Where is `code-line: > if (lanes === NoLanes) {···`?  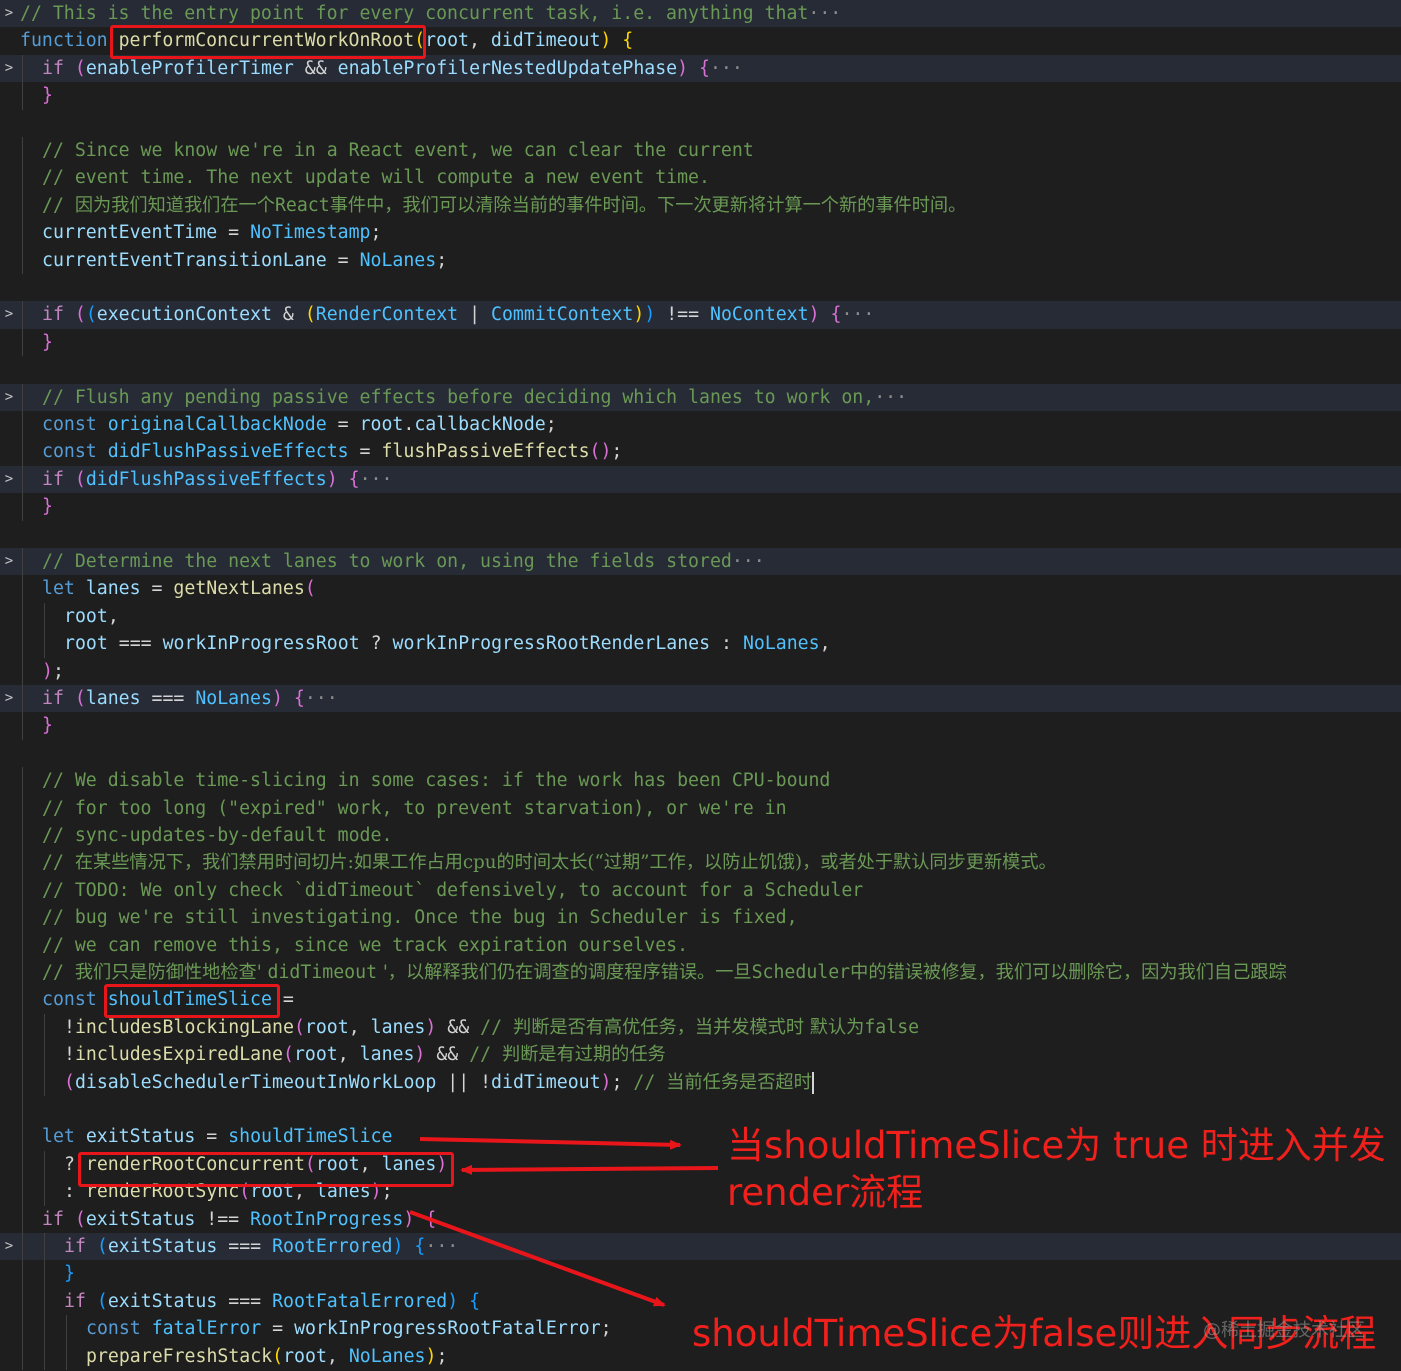
code-line: > if (lanes === NoLanes) {··· is located at coordinates (700, 699).